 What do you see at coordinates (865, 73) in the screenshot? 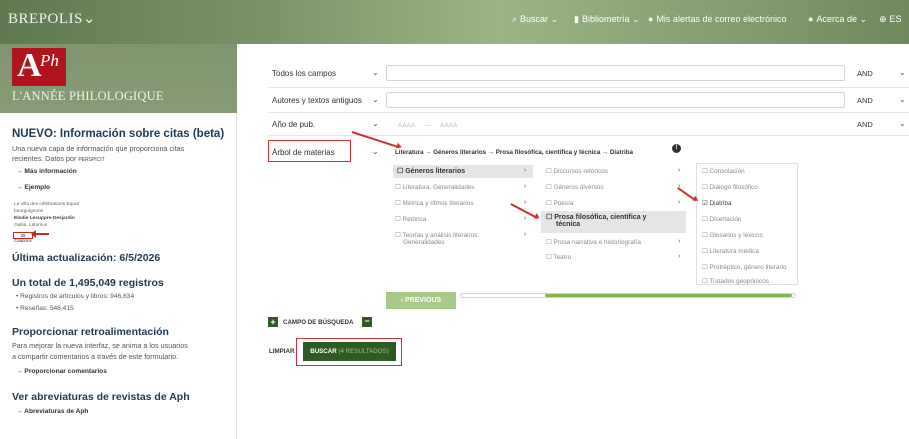
I see `operator-1: AND` at bounding box center [865, 73].